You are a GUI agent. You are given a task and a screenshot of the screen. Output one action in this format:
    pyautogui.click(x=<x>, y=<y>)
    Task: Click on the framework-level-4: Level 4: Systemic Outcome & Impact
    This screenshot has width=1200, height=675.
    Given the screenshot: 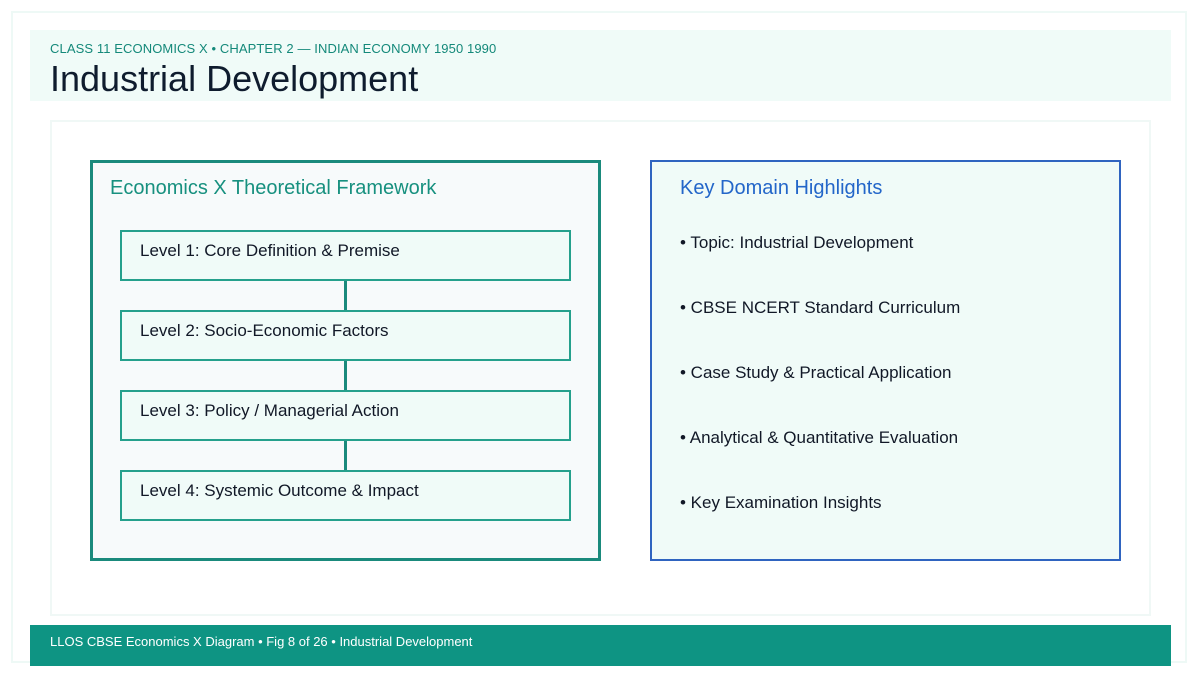 What is the action you would take?
    pyautogui.click(x=345, y=495)
    